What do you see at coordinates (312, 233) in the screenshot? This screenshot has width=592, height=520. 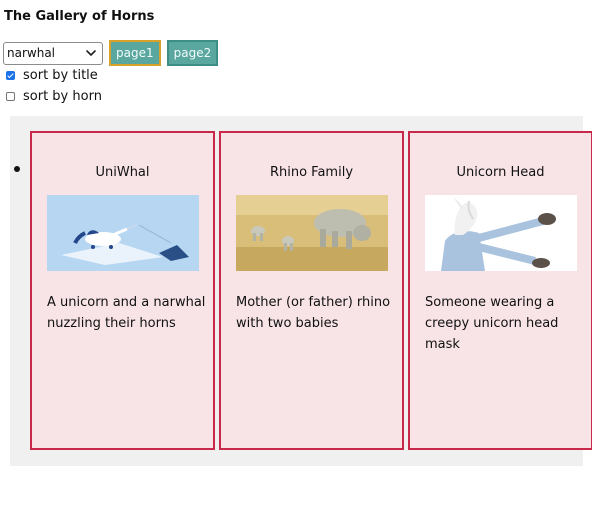 I see `rhino-family-image` at bounding box center [312, 233].